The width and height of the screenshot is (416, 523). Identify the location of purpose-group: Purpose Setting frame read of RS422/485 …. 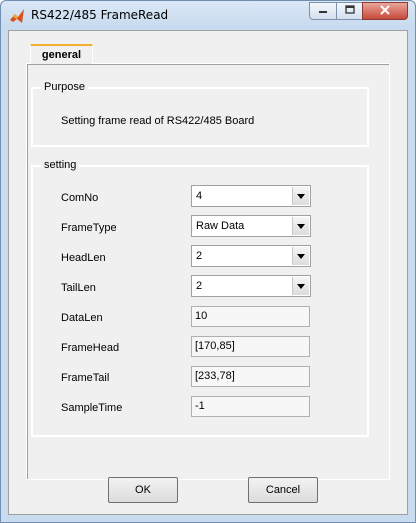
(200, 114).